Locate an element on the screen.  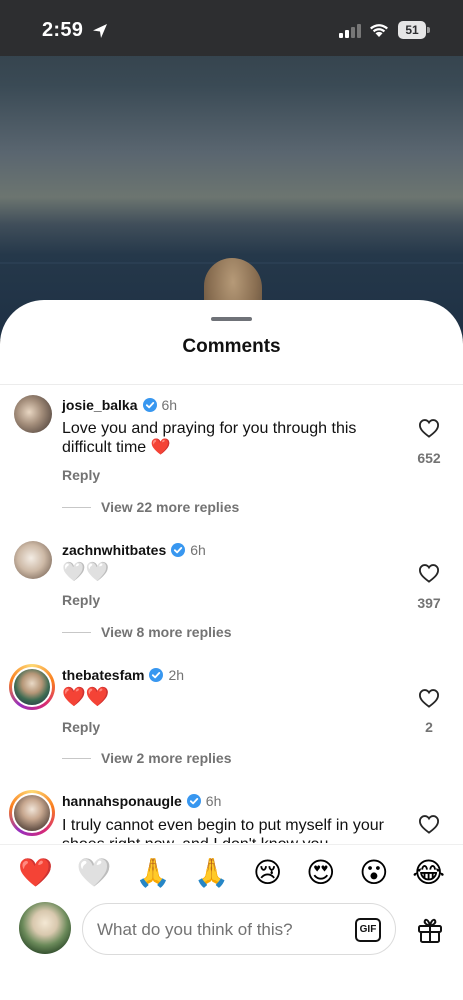
current-user-avatar is located at coordinates (45, 928).